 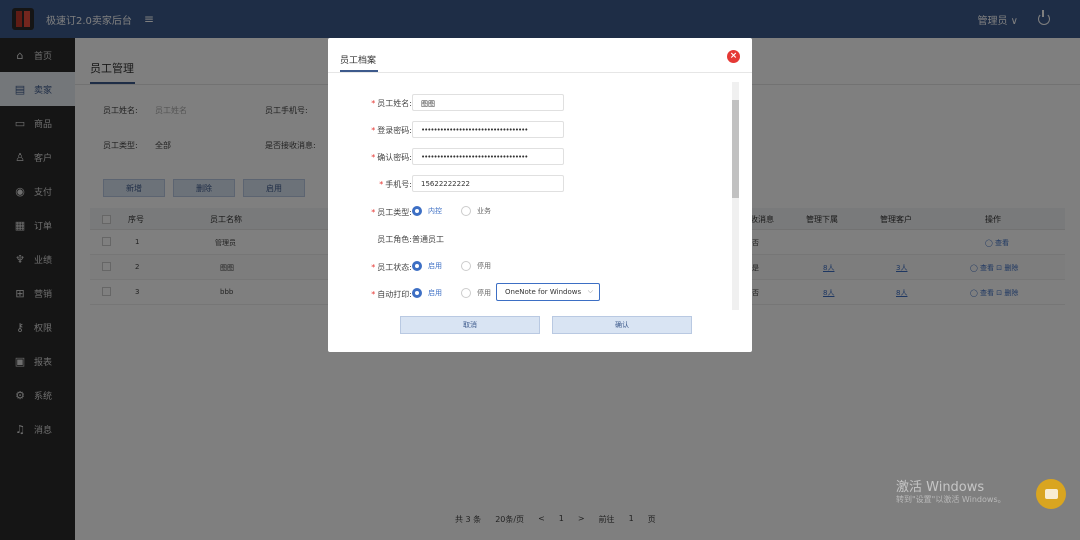 I want to click on field-label: * 自动打印:, so click(x=391, y=294).